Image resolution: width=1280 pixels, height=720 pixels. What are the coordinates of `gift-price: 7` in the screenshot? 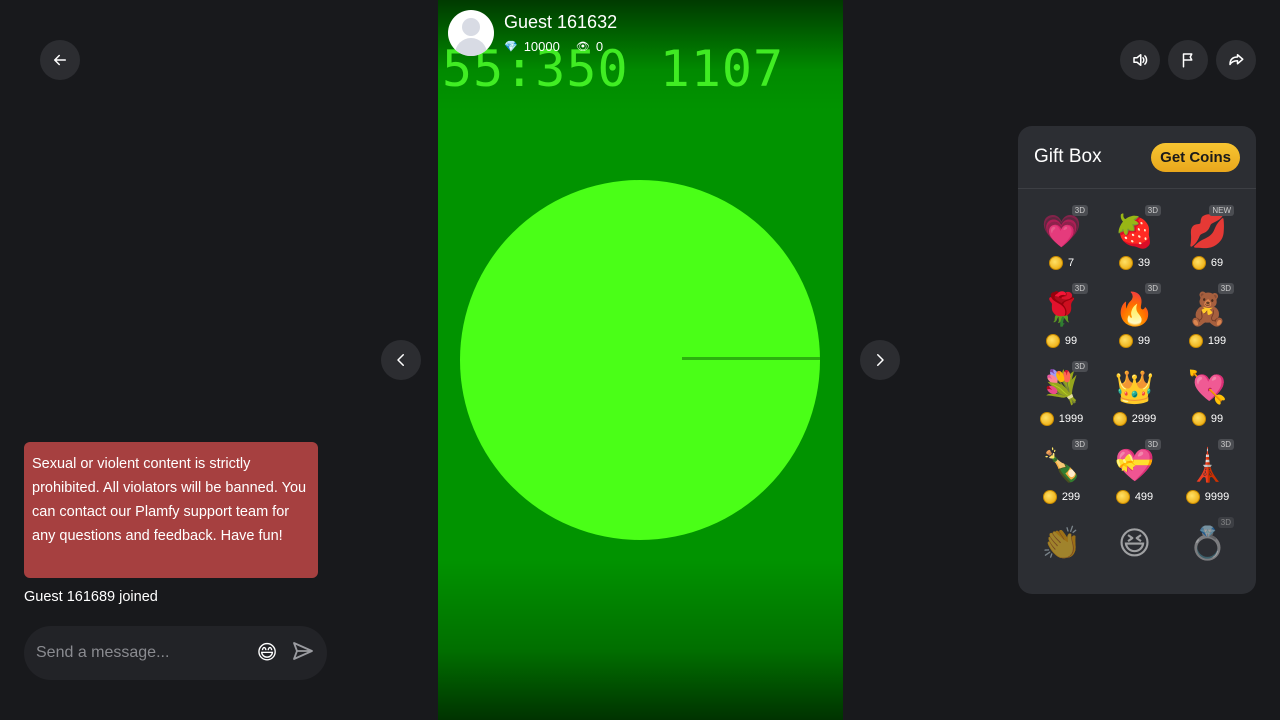 It's located at (1061, 263).